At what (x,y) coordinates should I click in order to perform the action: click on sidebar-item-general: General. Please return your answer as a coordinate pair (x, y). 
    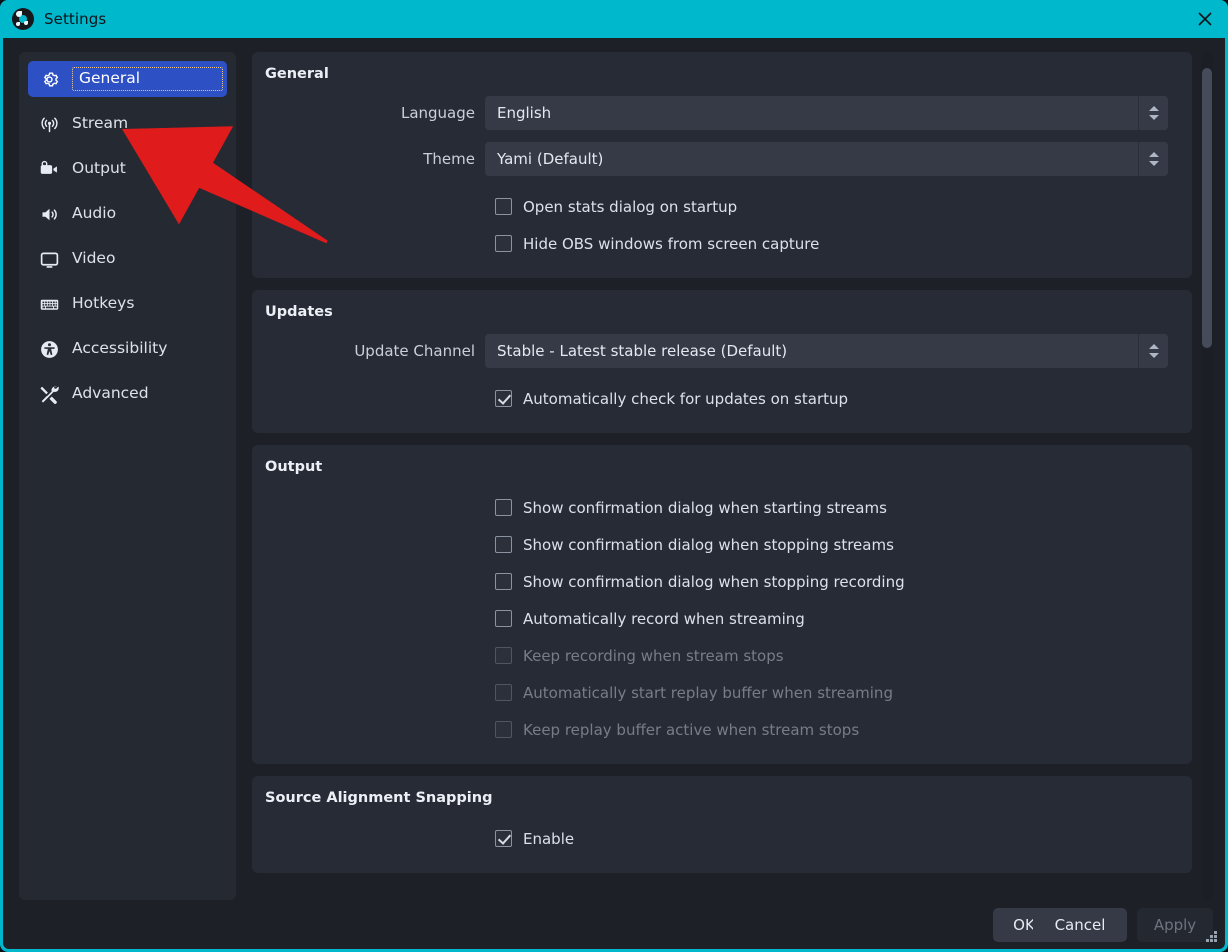
    Looking at the image, I should click on (127, 79).